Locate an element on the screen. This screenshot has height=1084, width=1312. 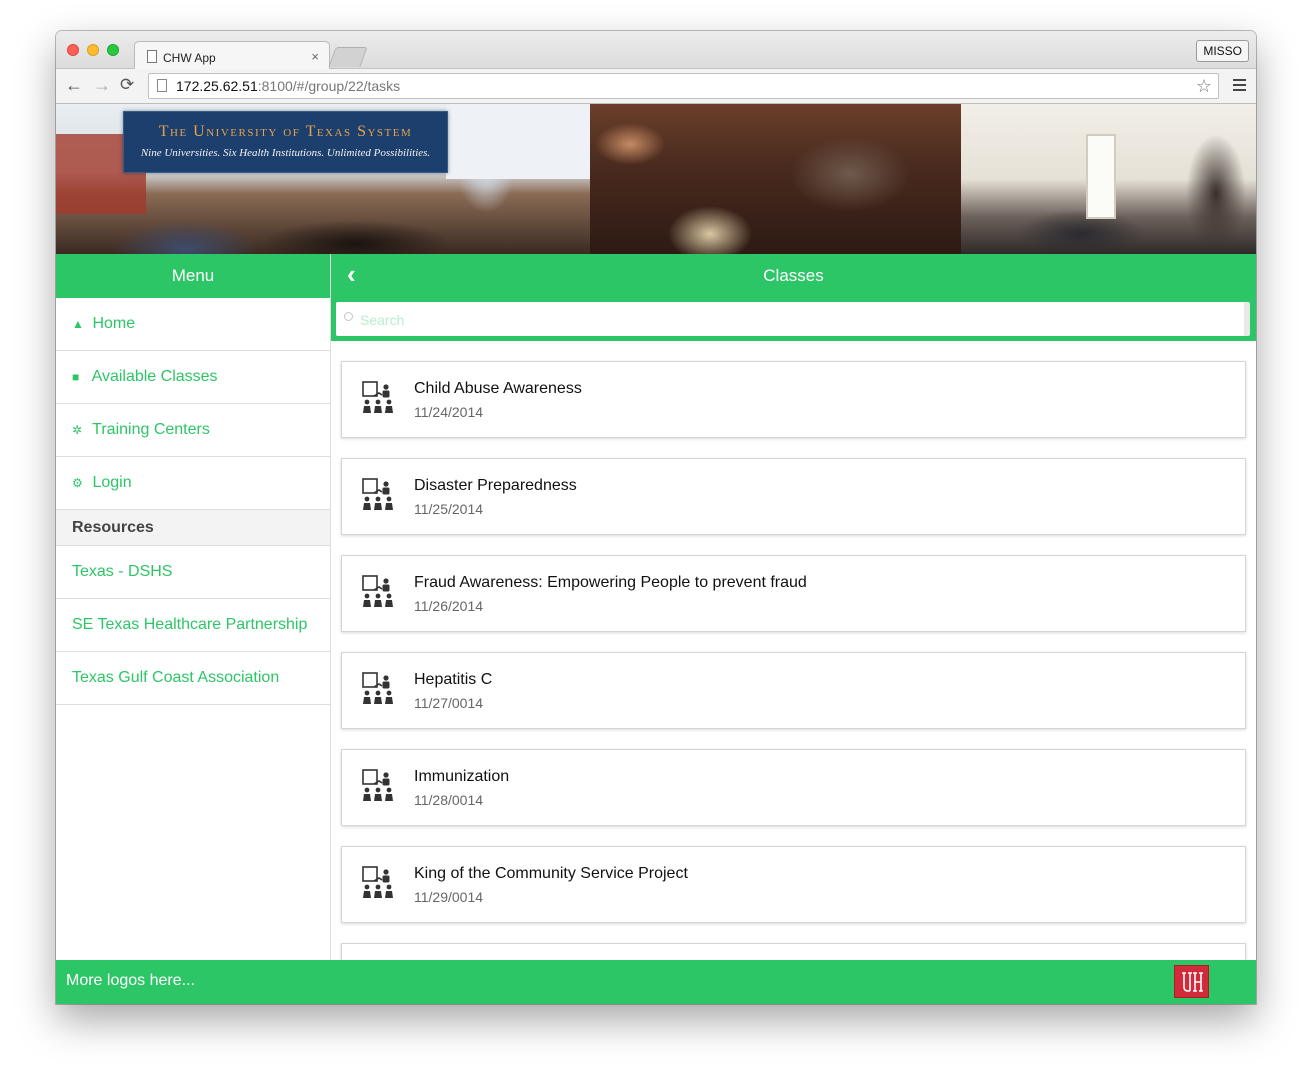
search-box is located at coordinates (793, 319).